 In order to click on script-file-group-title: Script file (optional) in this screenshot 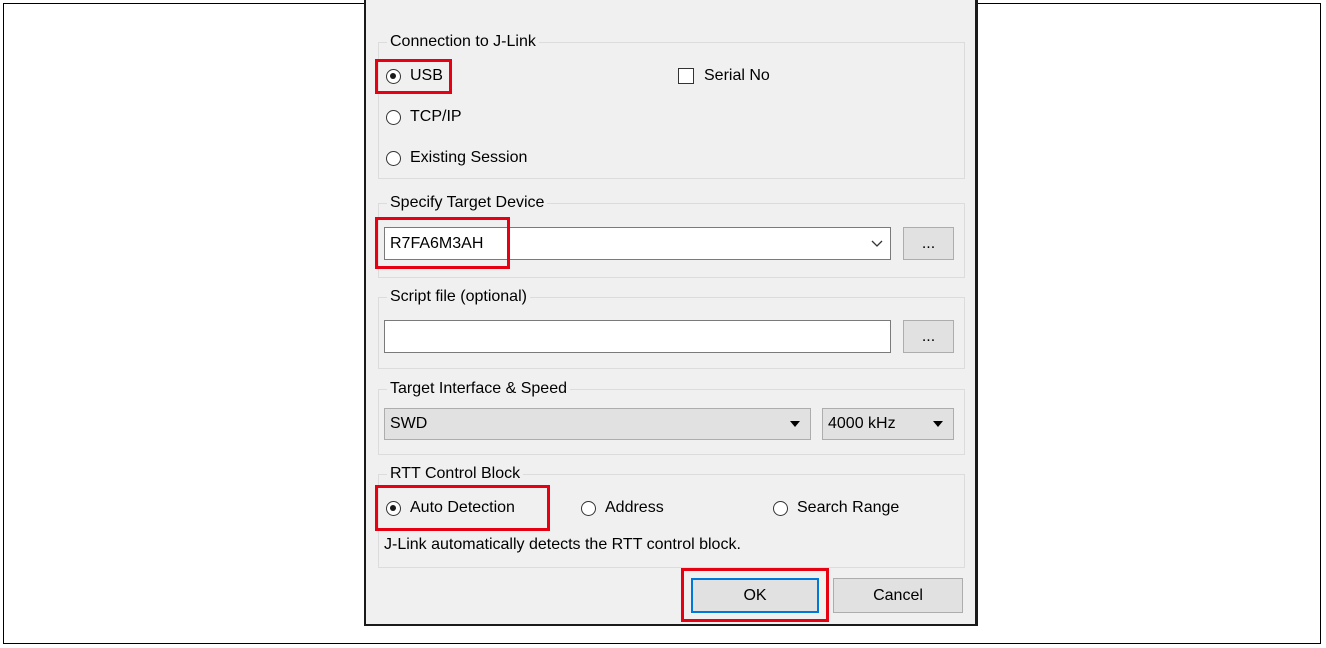, I will do `click(458, 297)`.